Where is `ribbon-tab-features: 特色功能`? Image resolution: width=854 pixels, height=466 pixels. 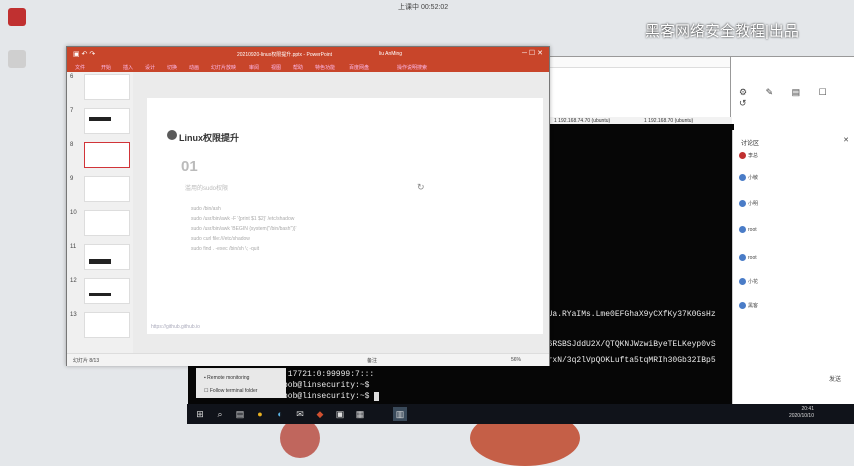 ribbon-tab-features: 特色功能 is located at coordinates (325, 67).